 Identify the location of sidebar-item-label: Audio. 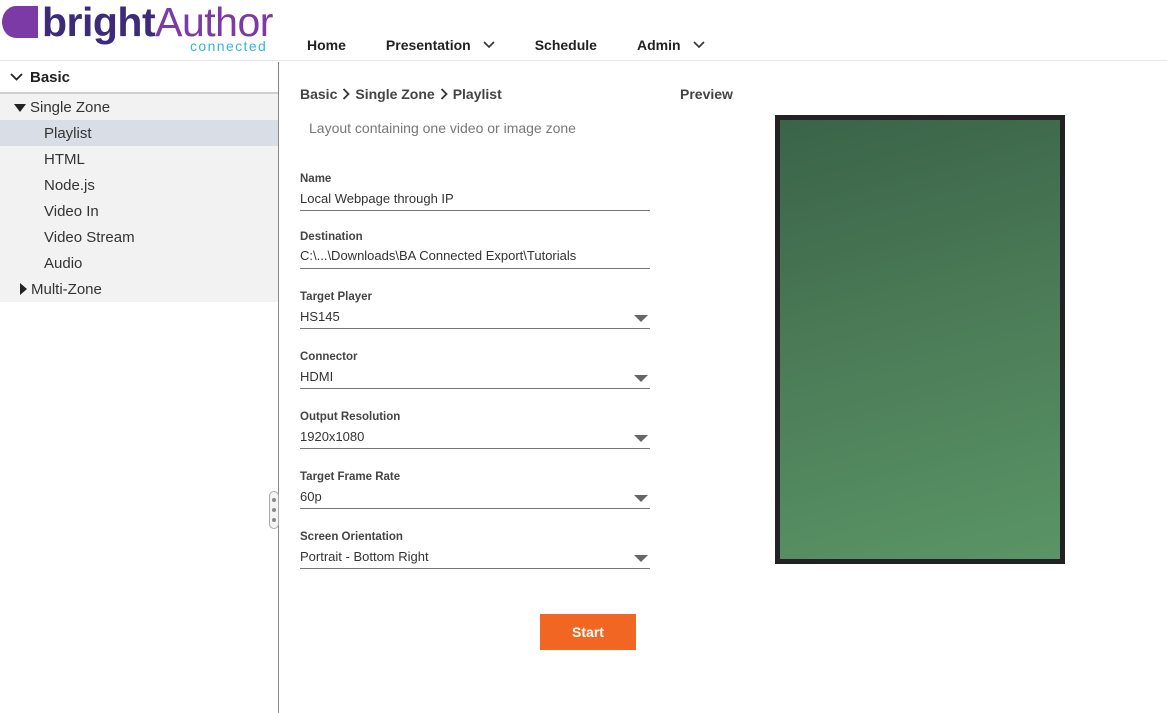
(63, 263).